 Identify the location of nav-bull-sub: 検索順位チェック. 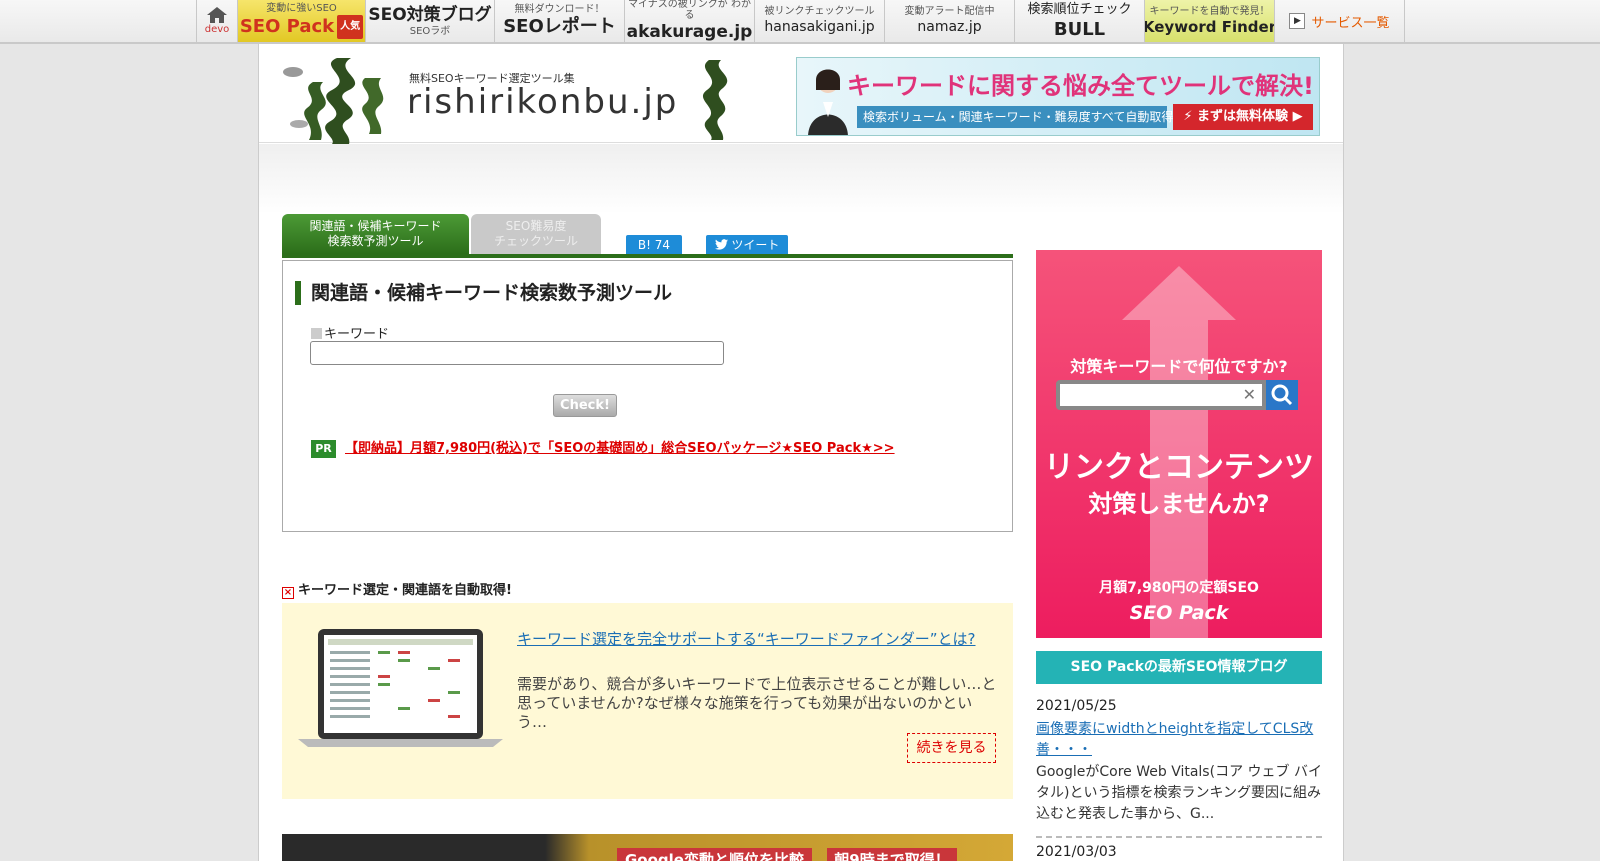
(1079, 9).